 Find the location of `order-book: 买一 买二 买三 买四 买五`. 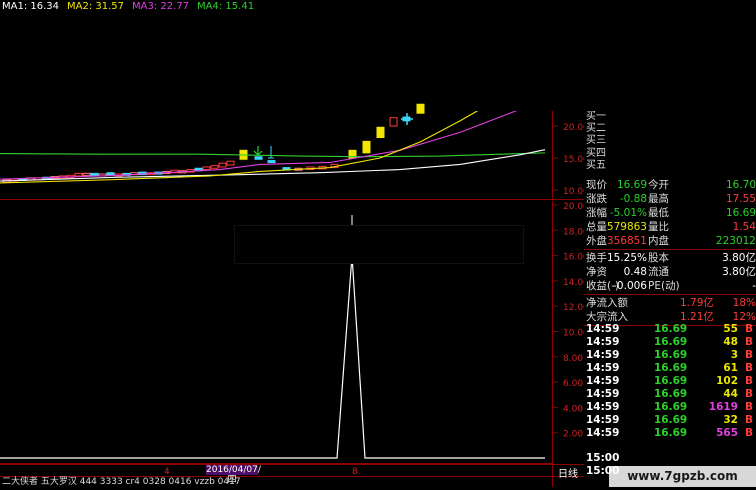

order-book: 买一 买二 买三 买四 买五 is located at coordinates (670, 141).